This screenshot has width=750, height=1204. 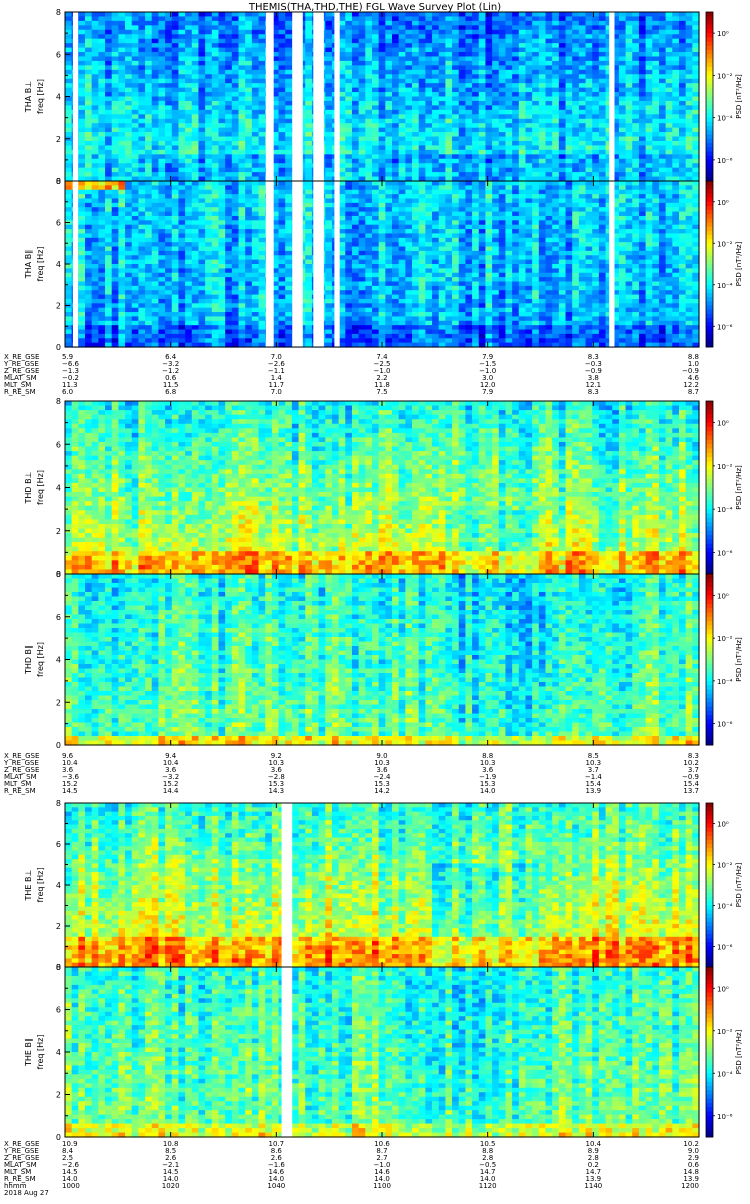 I want to click on colorbar-tick-label: 10⁰, so click(x=723, y=34).